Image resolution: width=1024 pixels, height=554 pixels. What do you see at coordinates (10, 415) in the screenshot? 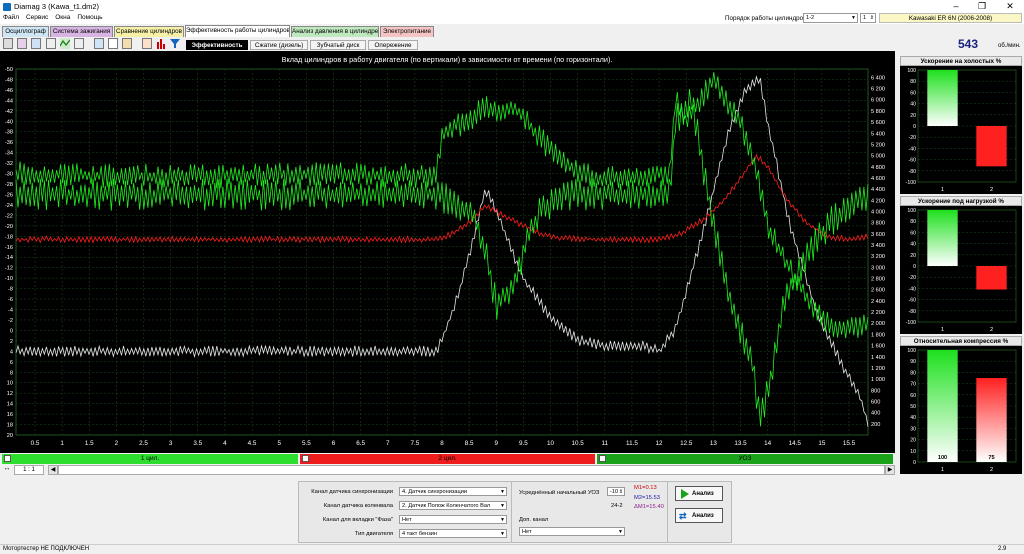
I see `y-left-tick-label: 16` at bounding box center [10, 415].